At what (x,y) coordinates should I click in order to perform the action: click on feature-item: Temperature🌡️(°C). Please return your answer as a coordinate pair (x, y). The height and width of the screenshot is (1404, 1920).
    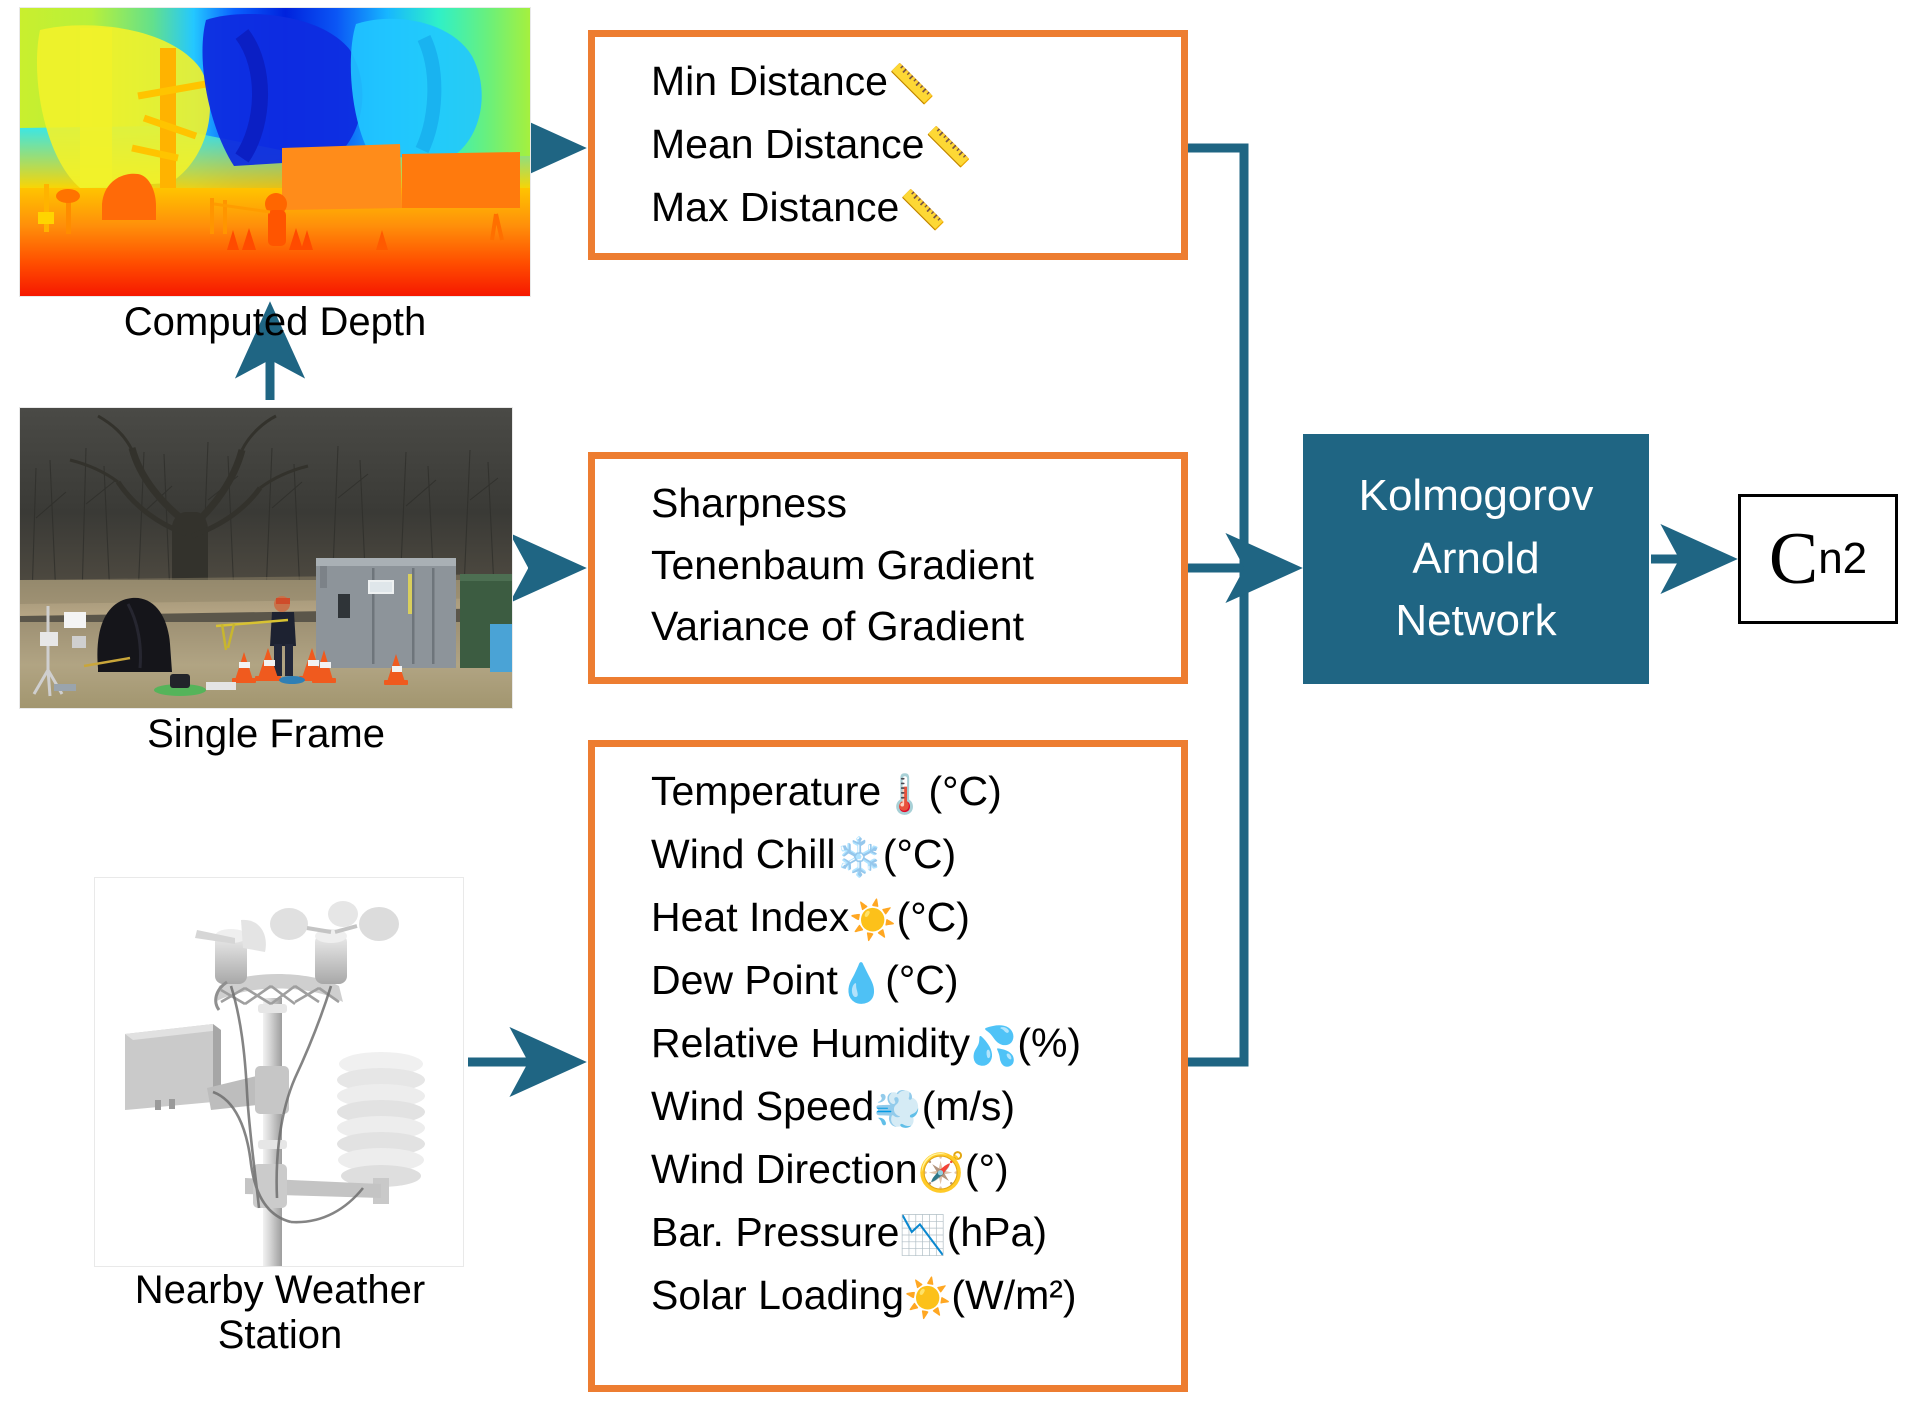
    Looking at the image, I should click on (866, 792).